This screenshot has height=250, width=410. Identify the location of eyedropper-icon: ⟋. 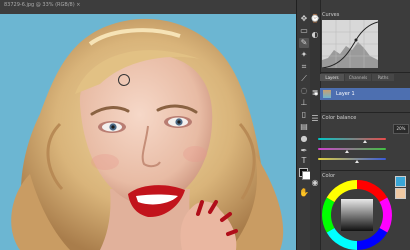
(304, 79).